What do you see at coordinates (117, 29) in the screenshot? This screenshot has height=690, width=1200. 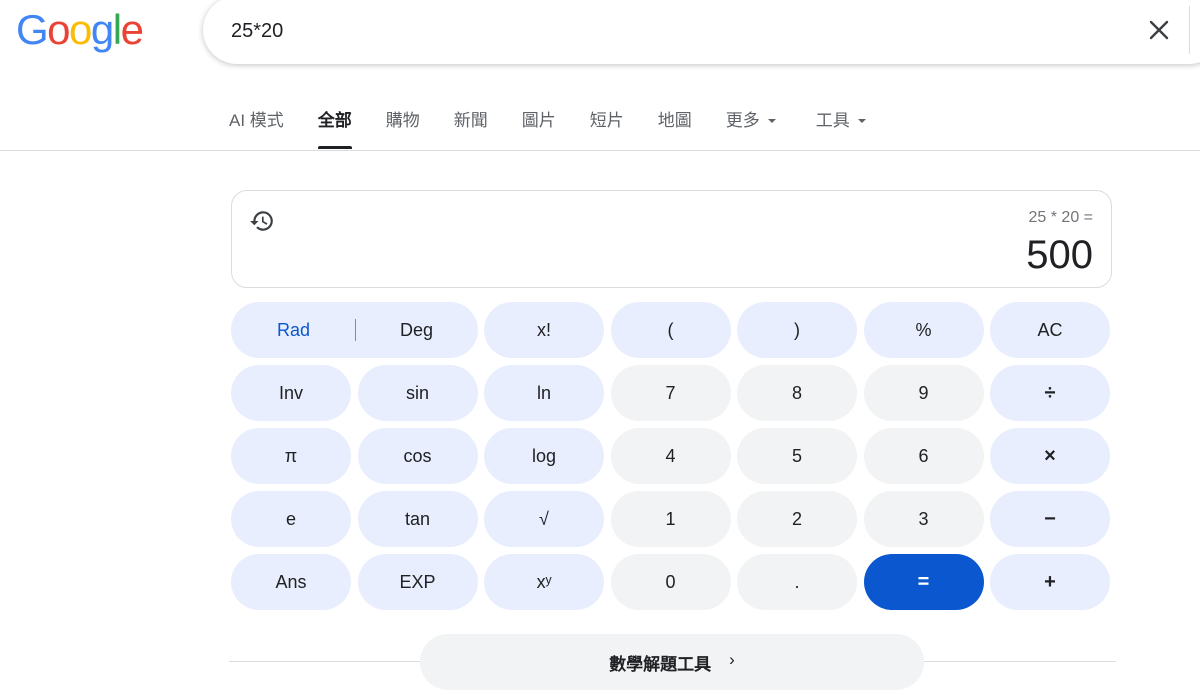 I see `logo-letter: l` at bounding box center [117, 29].